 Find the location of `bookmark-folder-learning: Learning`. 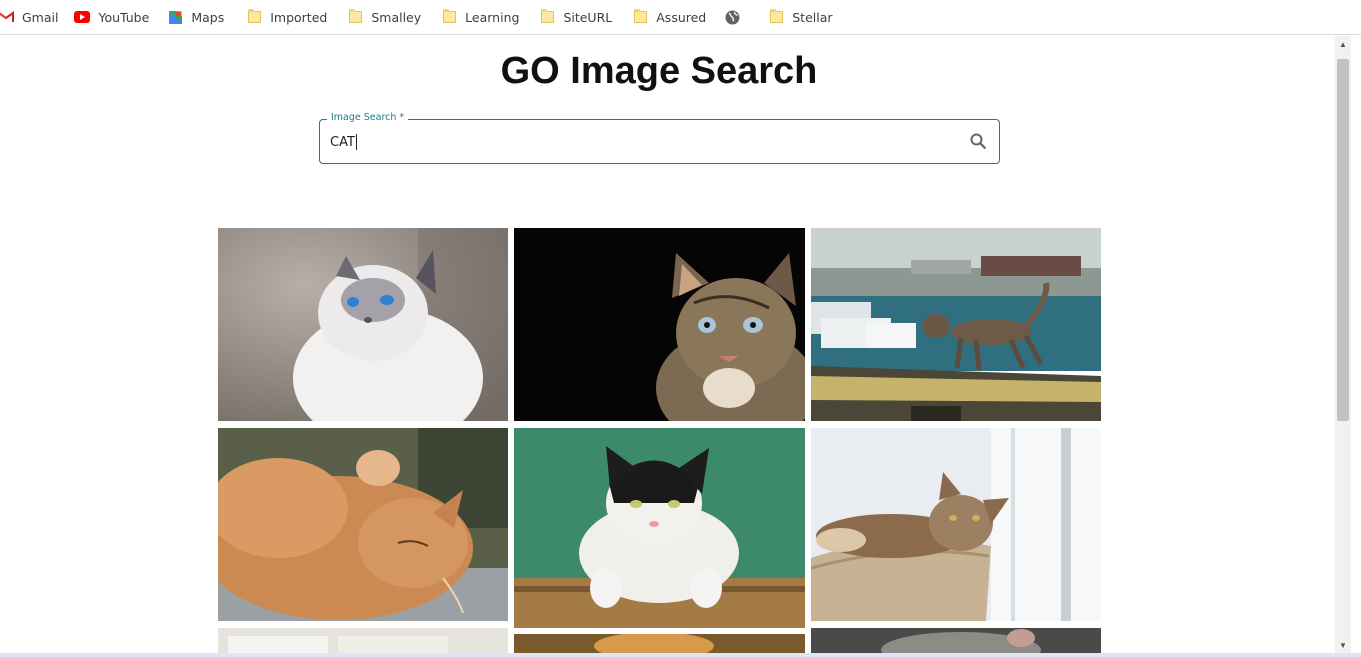

bookmark-folder-learning: Learning is located at coordinates (483, 17).